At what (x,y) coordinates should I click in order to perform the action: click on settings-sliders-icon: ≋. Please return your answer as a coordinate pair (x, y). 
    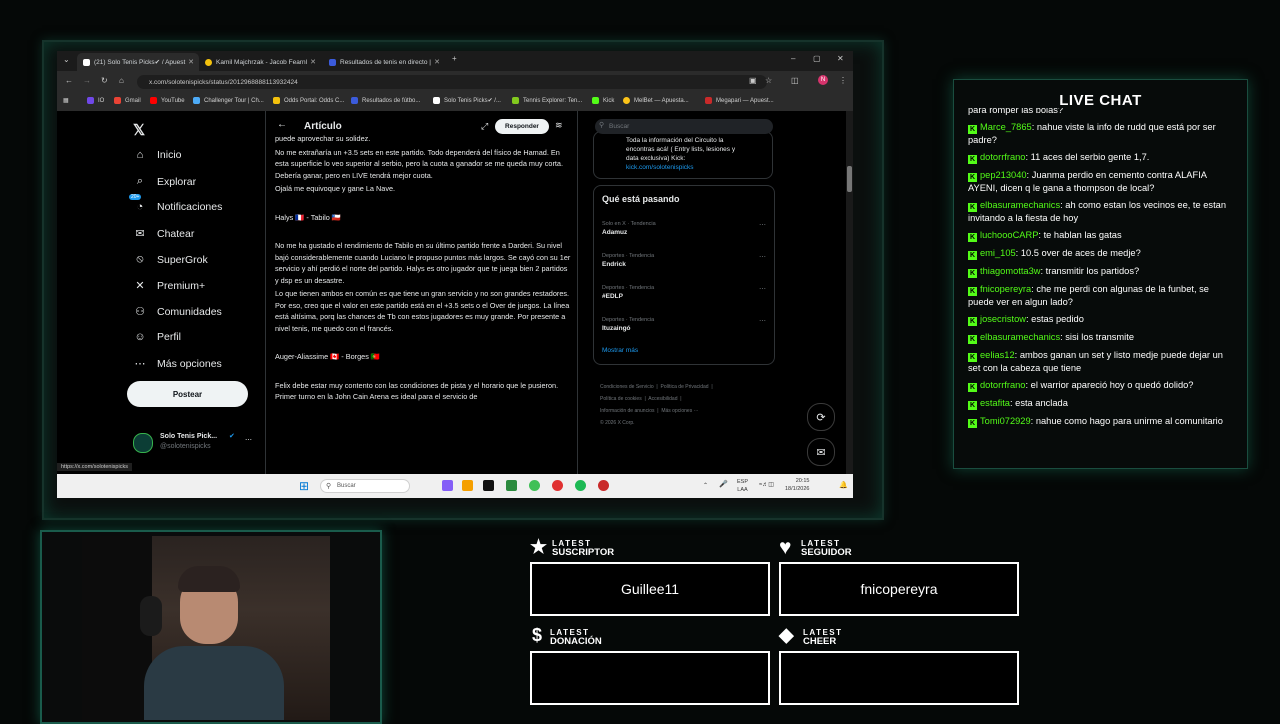
    Looking at the image, I should click on (559, 125).